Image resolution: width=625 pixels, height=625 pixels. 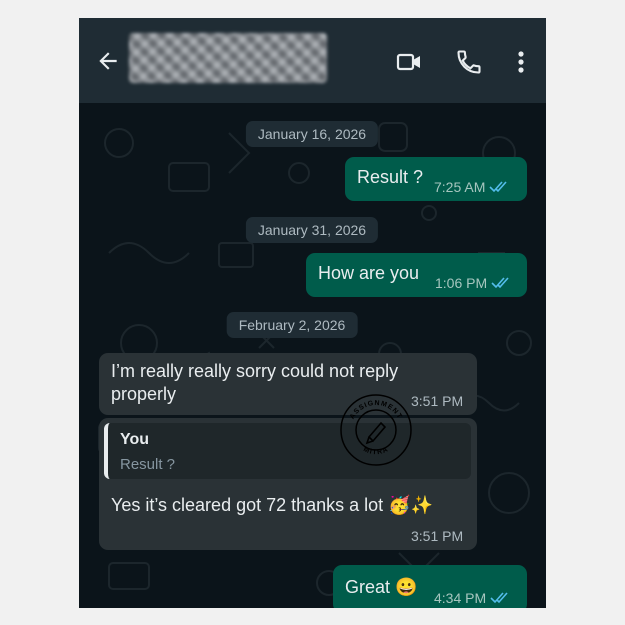 I want to click on watermark-logo: ASSIGNMENT MITRA, so click(x=376, y=430).